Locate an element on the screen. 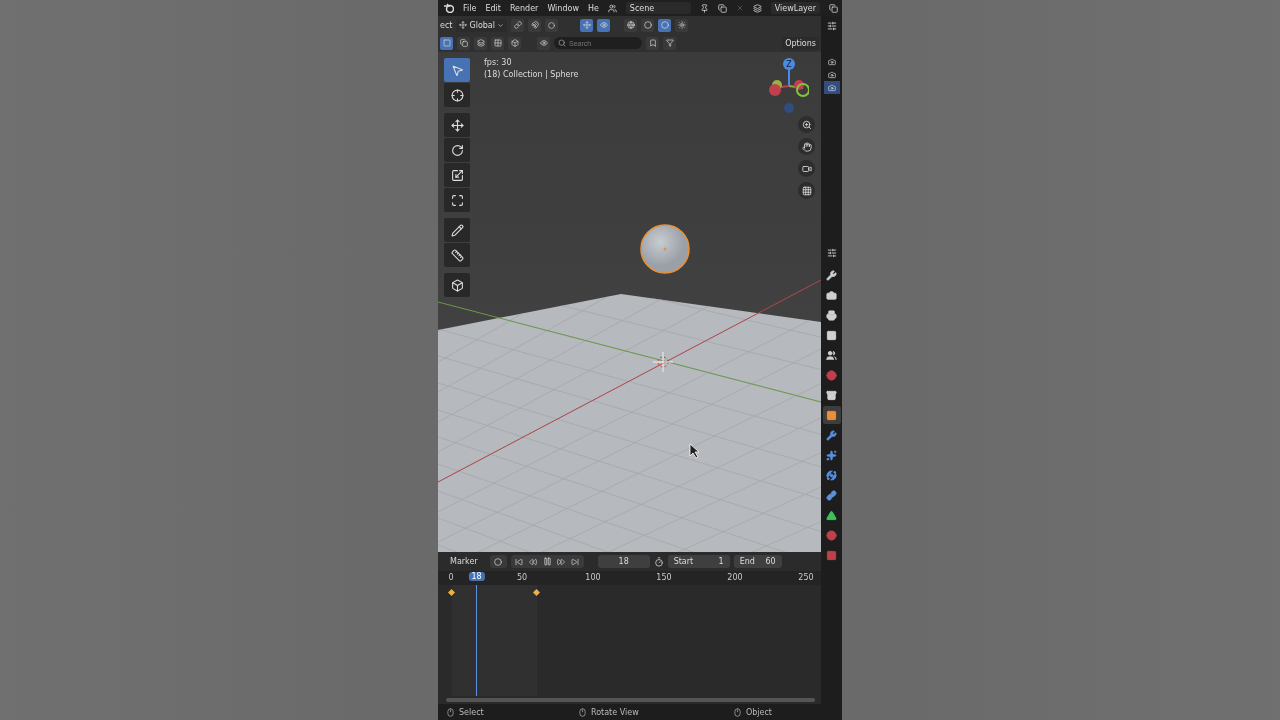  status-hint: Object is located at coordinates (752, 712).